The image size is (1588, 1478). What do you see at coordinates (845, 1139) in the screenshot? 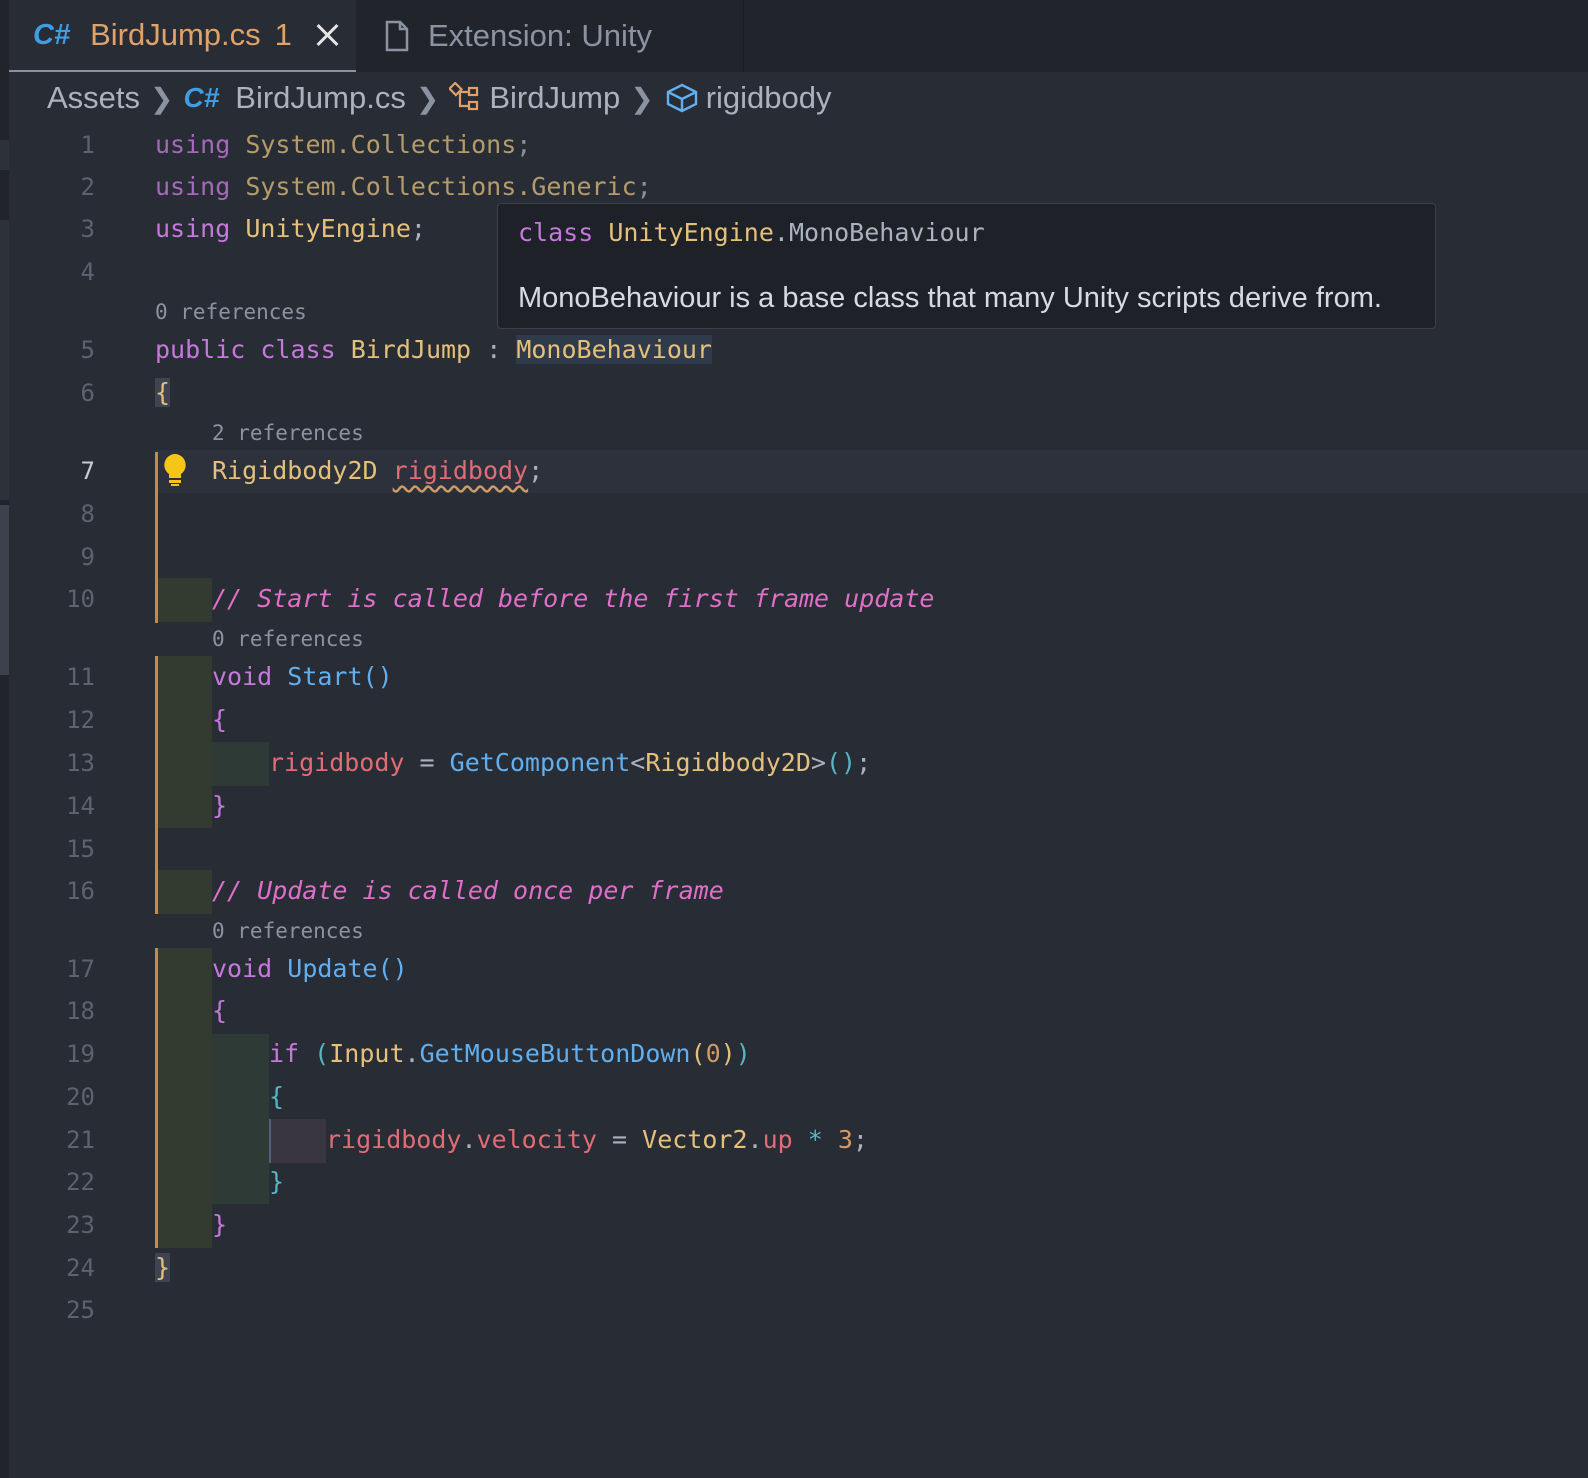
I see `number: 3` at bounding box center [845, 1139].